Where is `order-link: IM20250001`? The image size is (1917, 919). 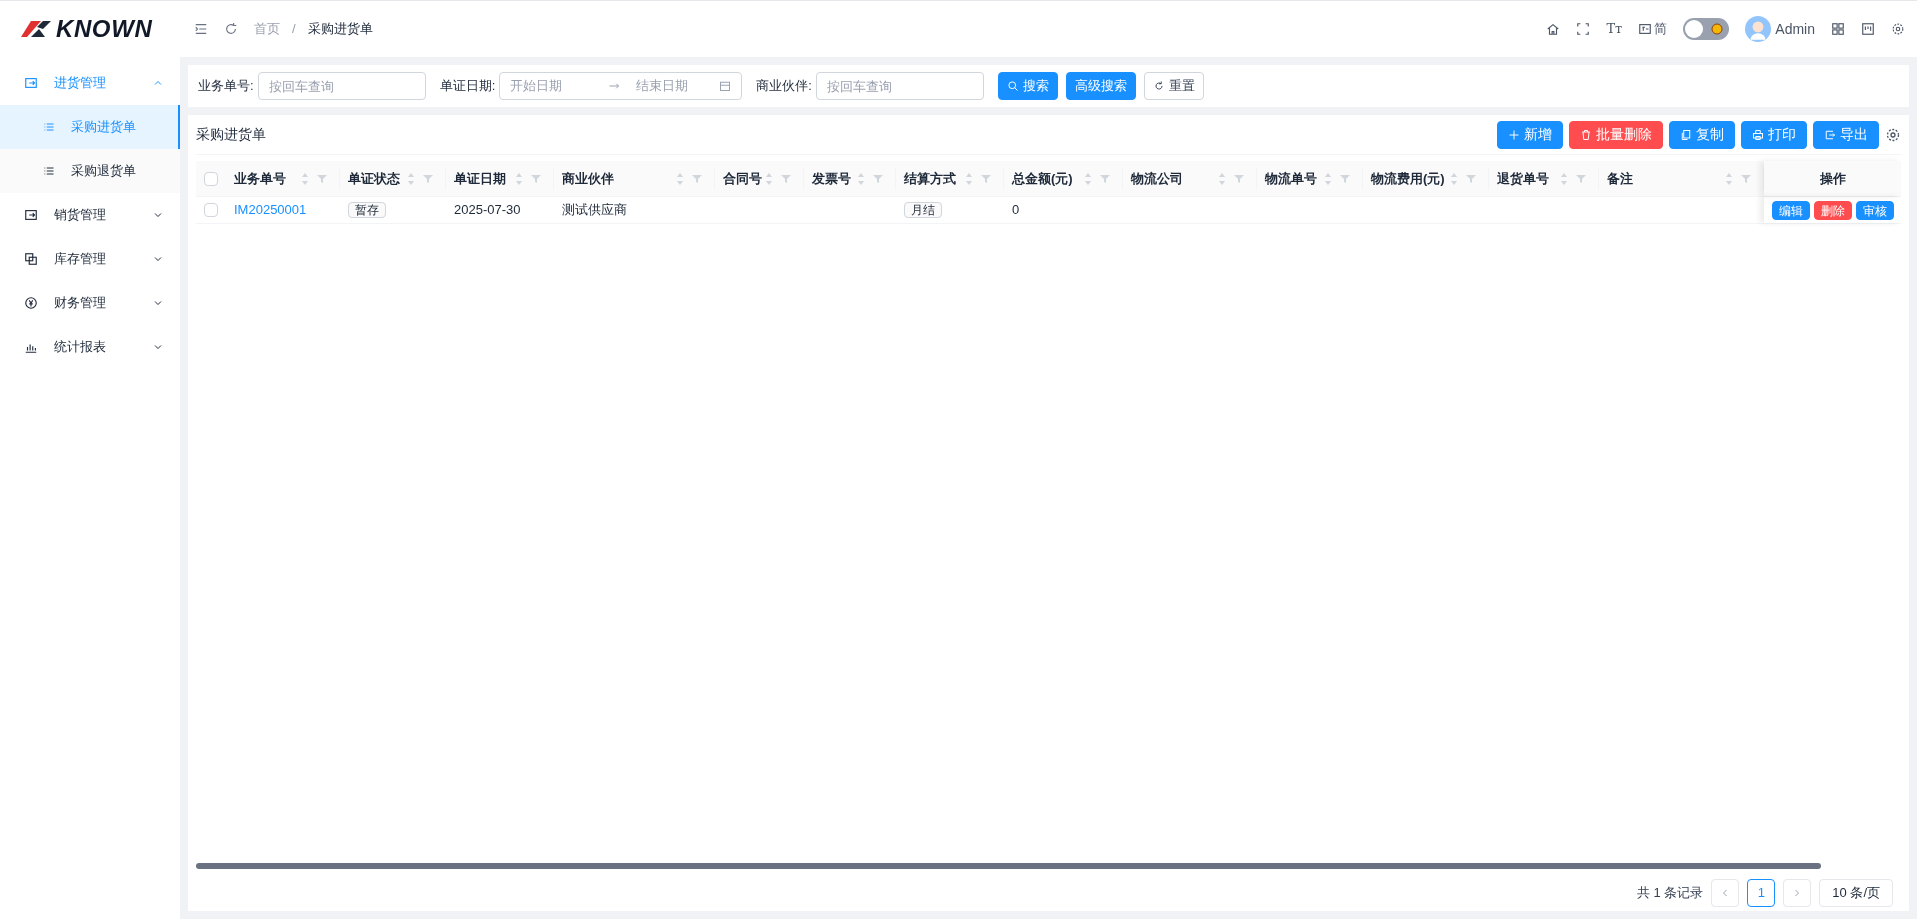
order-link: IM20250001 is located at coordinates (270, 210).